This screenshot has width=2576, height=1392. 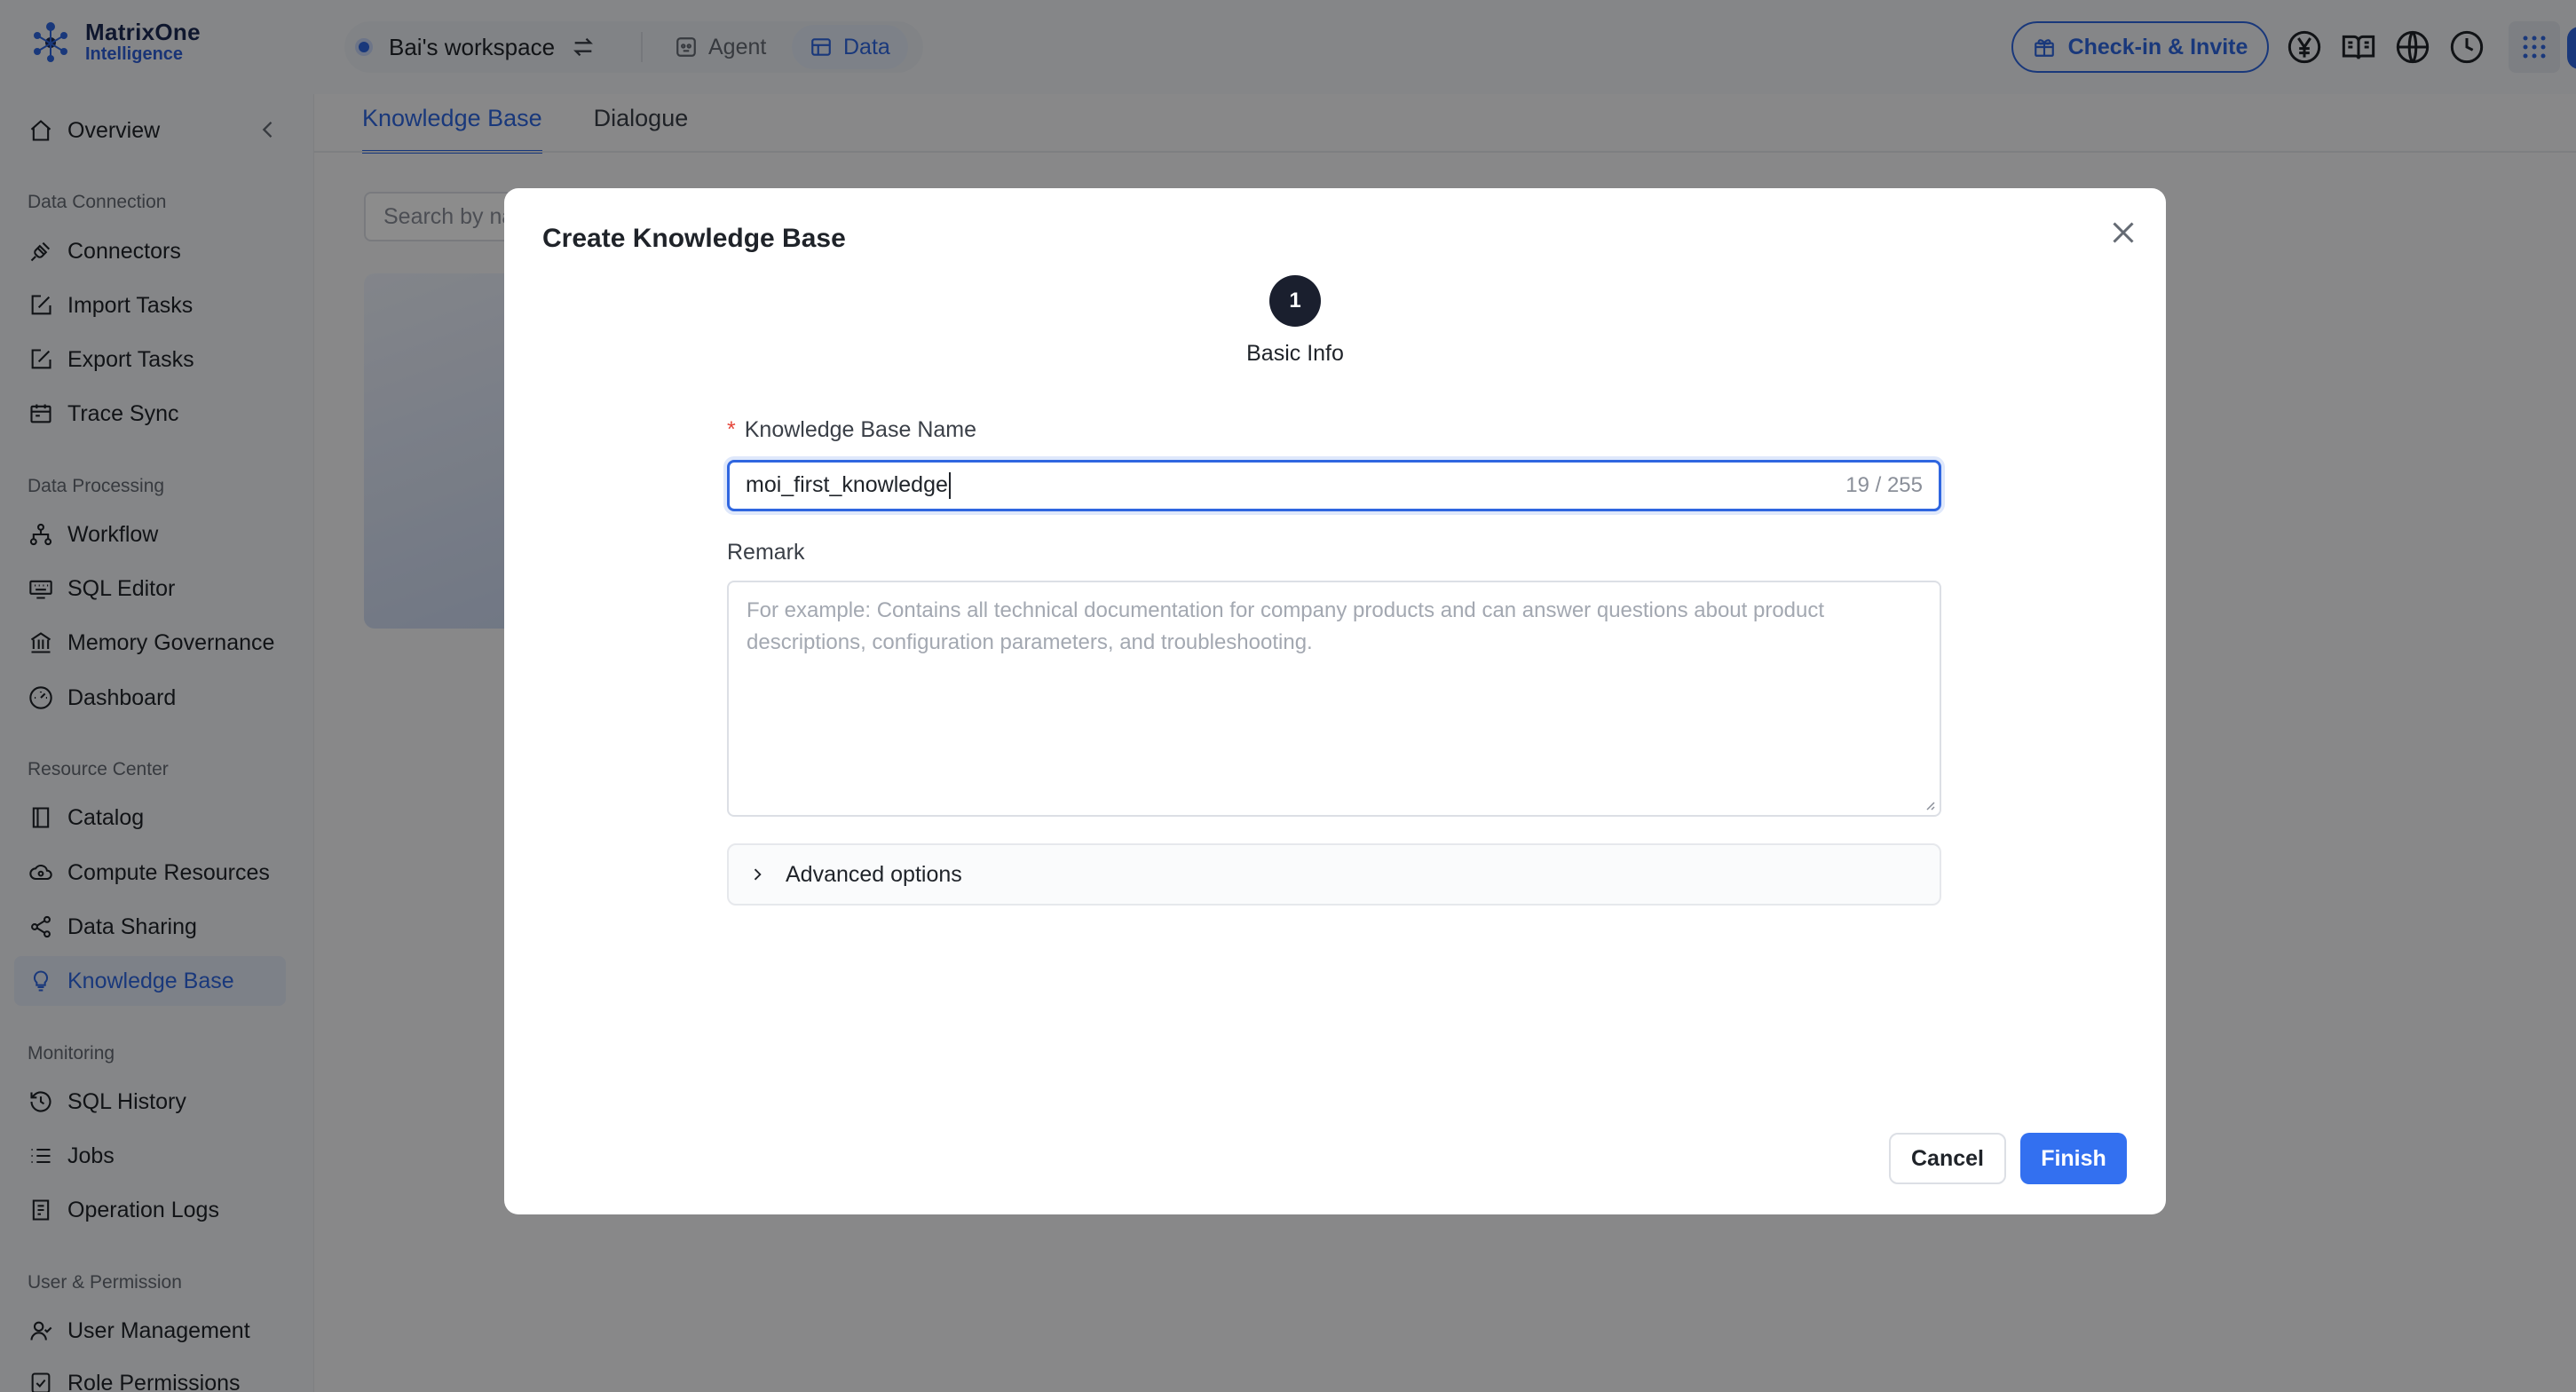 I want to click on name-label-text: Knowledge Base Name, so click(x=860, y=429).